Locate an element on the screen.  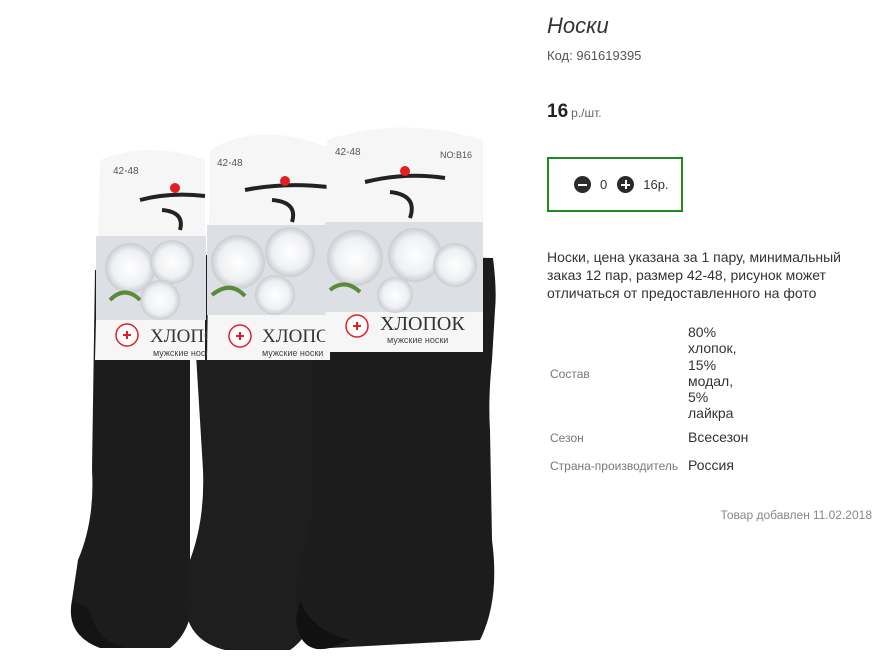
spec-value-season: Всесезон is located at coordinates (718, 437).